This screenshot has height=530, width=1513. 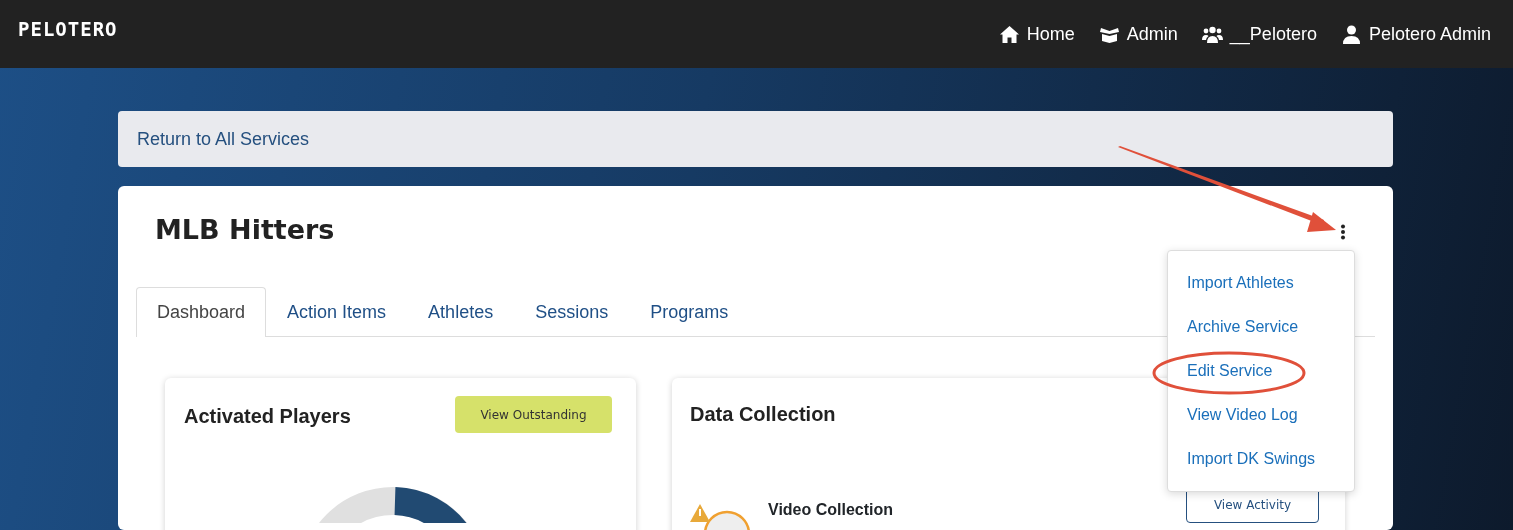 What do you see at coordinates (1259, 34) in the screenshot?
I see `nav-link: __Pelotero` at bounding box center [1259, 34].